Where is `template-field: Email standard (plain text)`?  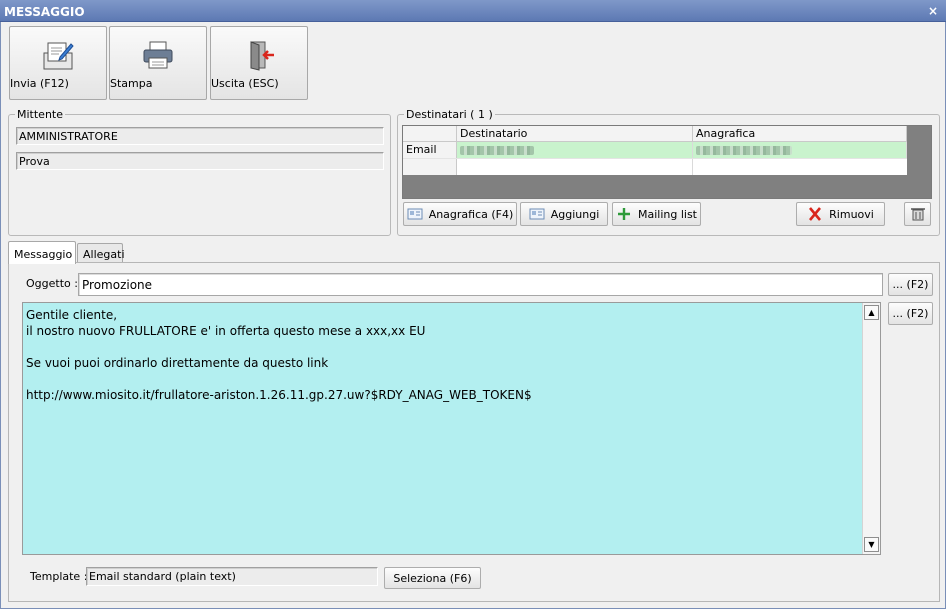 template-field: Email standard (plain text) is located at coordinates (232, 576).